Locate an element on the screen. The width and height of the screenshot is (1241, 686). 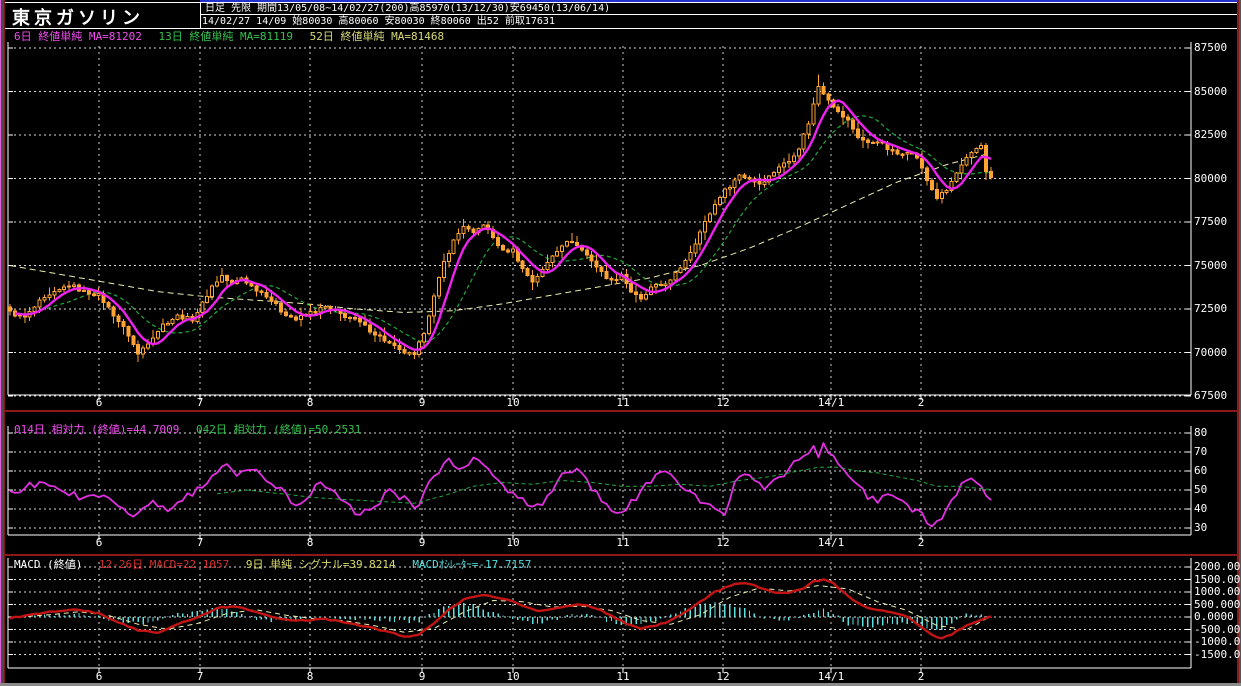
y-axis-label: 70 is located at coordinates (1201, 451).